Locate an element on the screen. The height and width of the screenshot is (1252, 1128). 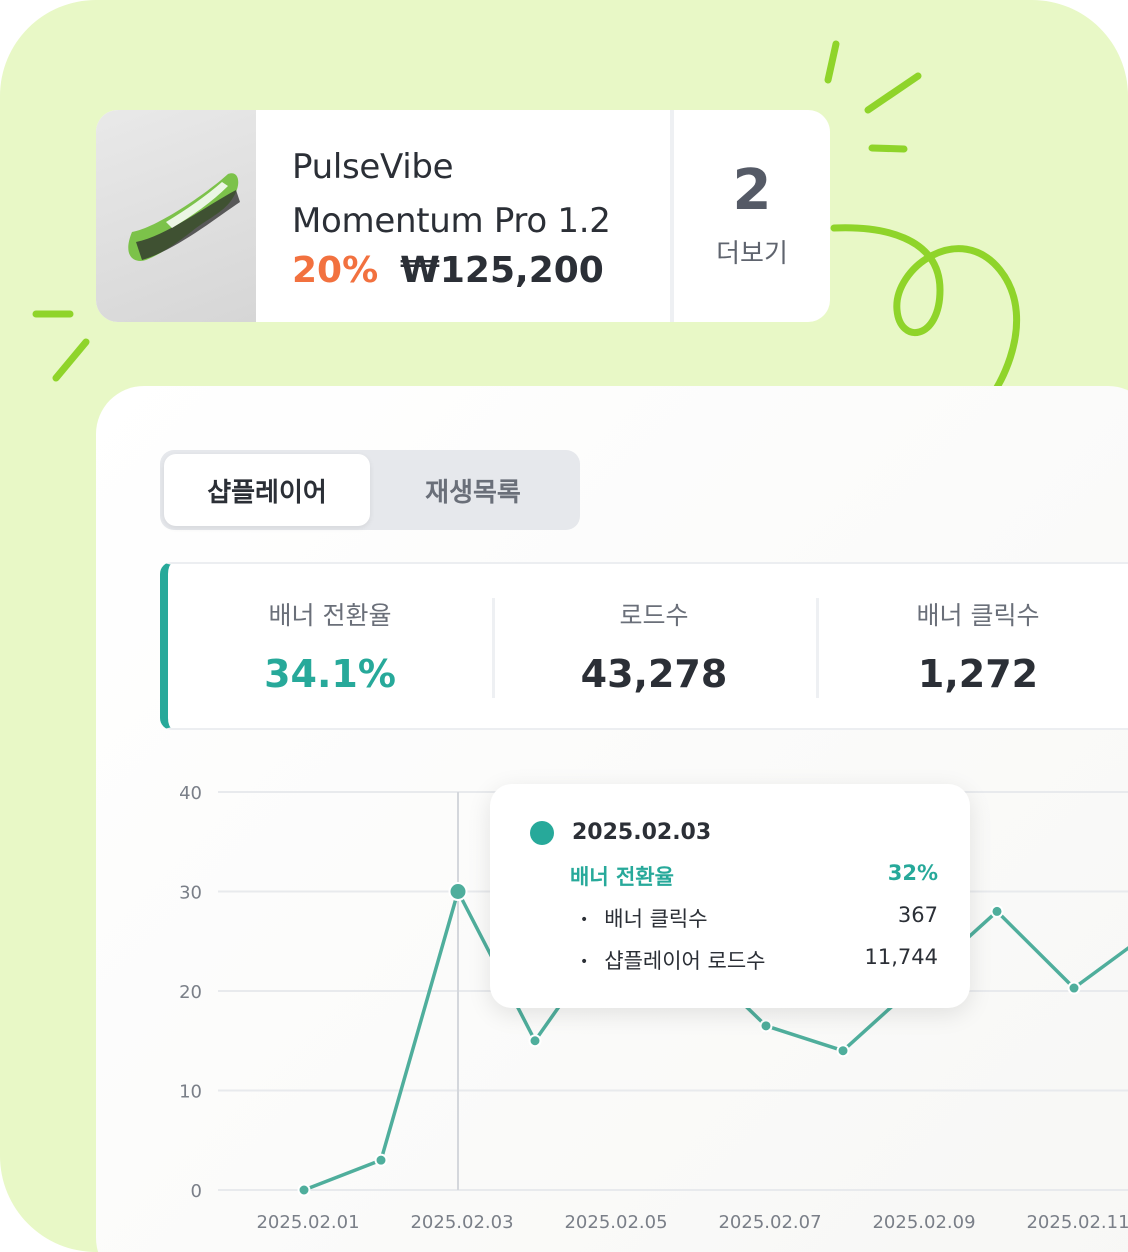
tooltip-main-value: 32% is located at coordinates (912, 873).